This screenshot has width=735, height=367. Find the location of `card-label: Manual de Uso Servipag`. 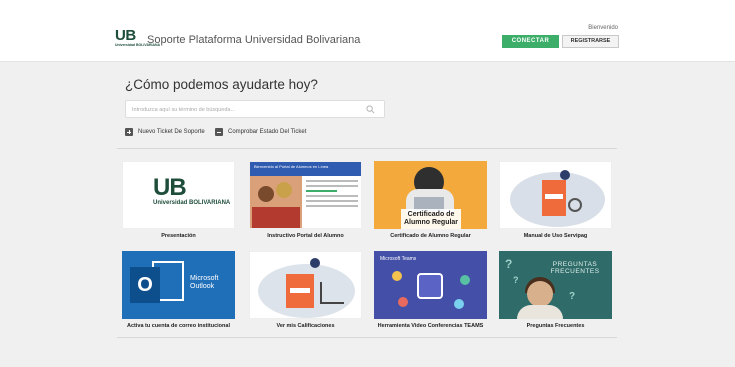

card-label: Manual de Uso Servipag is located at coordinates (555, 236).